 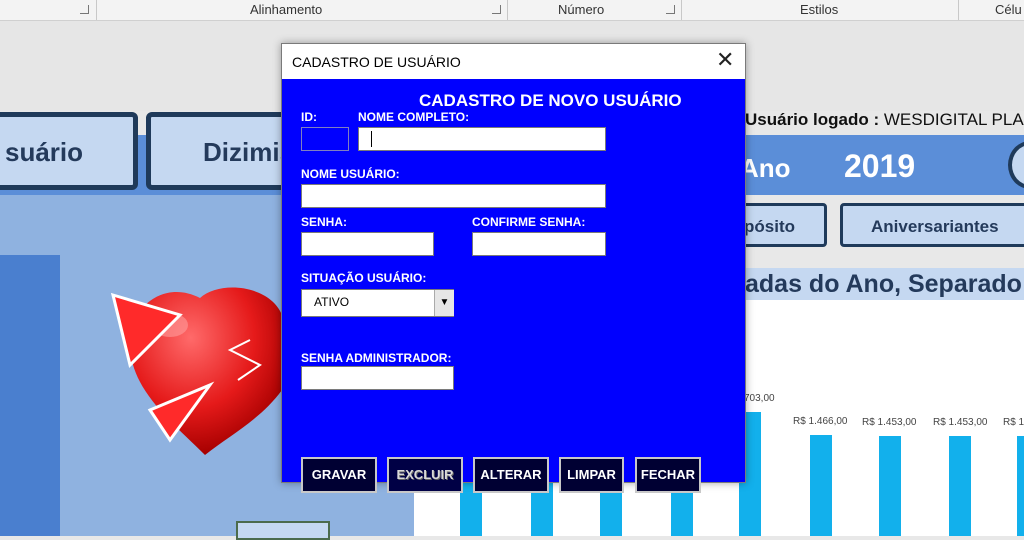 I want to click on close-icon: ✕, so click(x=725, y=60).